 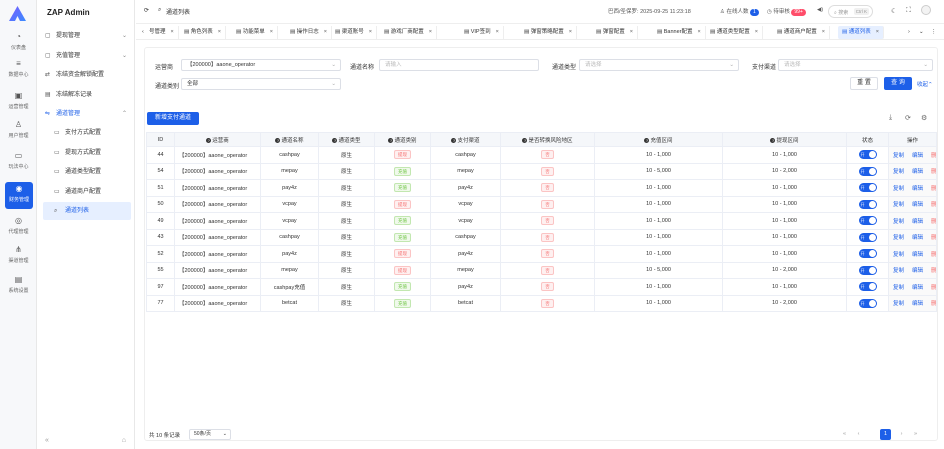 I want to click on fullscreen-icon: ⛶, so click(x=908, y=11).